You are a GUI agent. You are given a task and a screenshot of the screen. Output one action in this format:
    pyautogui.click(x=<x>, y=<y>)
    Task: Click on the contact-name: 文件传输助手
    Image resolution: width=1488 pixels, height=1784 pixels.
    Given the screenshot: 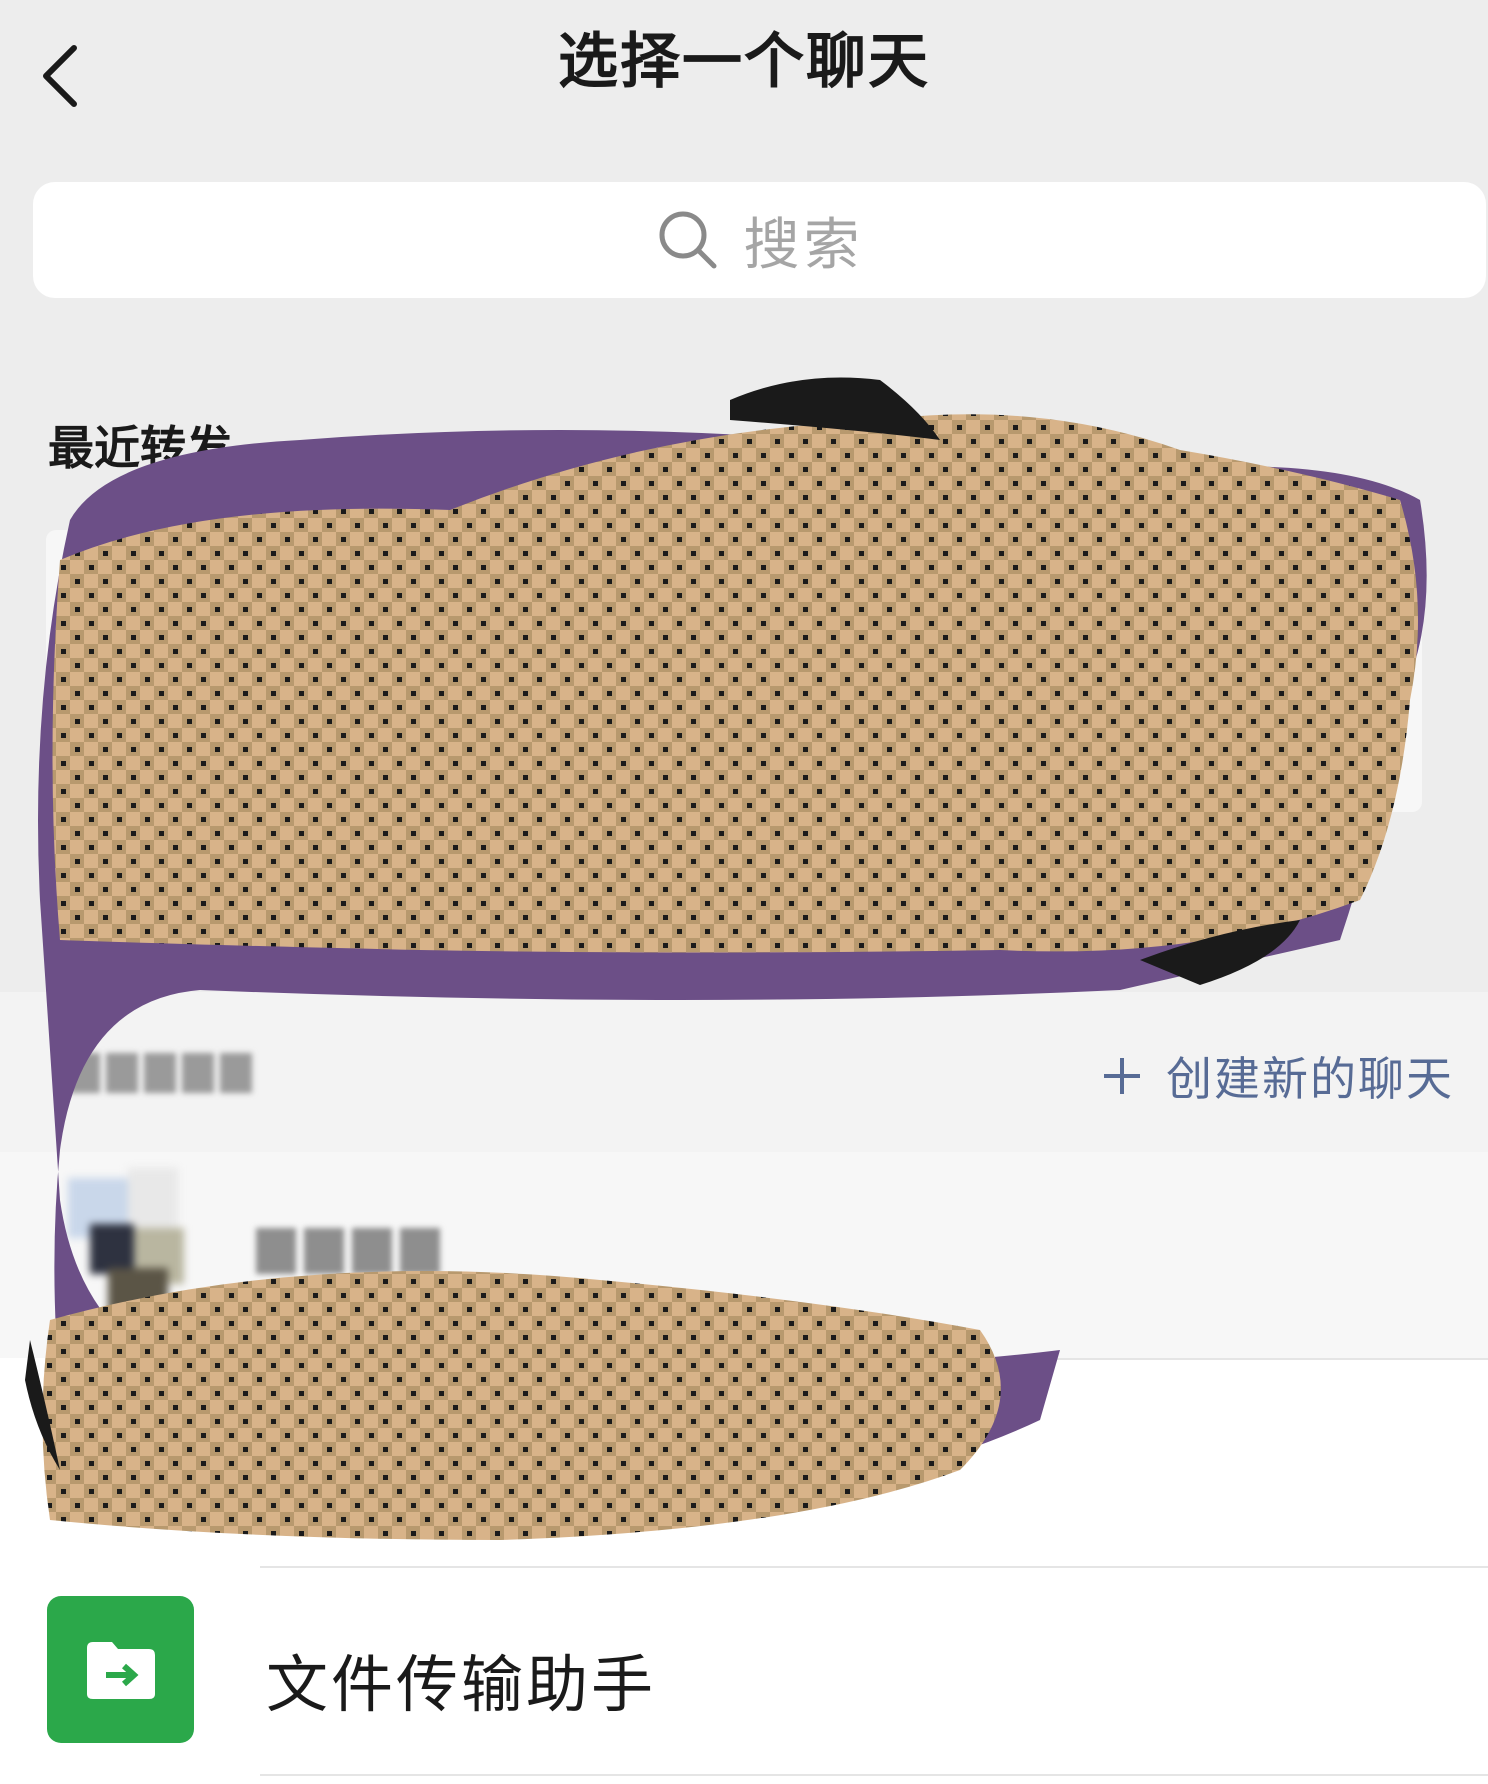 What is the action you would take?
    pyautogui.click(x=461, y=1684)
    